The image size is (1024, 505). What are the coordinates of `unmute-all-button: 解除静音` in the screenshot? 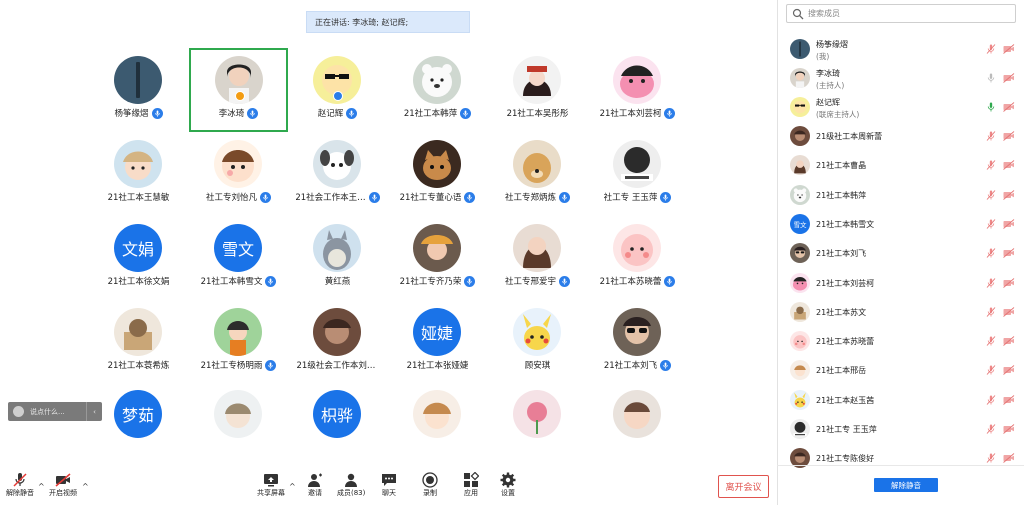 It's located at (906, 485).